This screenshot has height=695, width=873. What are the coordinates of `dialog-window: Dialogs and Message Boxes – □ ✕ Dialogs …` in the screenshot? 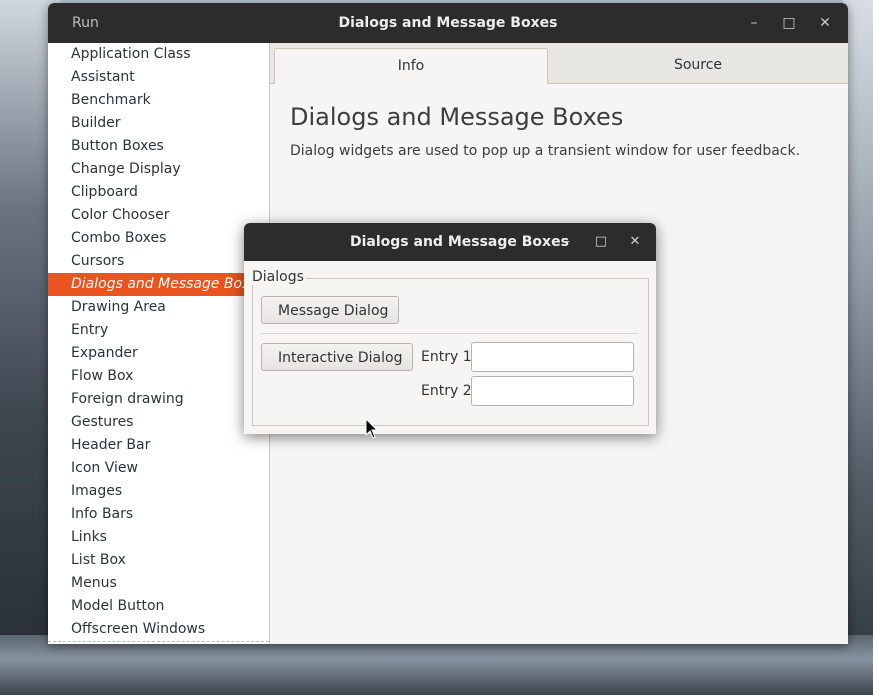 It's located at (450, 328).